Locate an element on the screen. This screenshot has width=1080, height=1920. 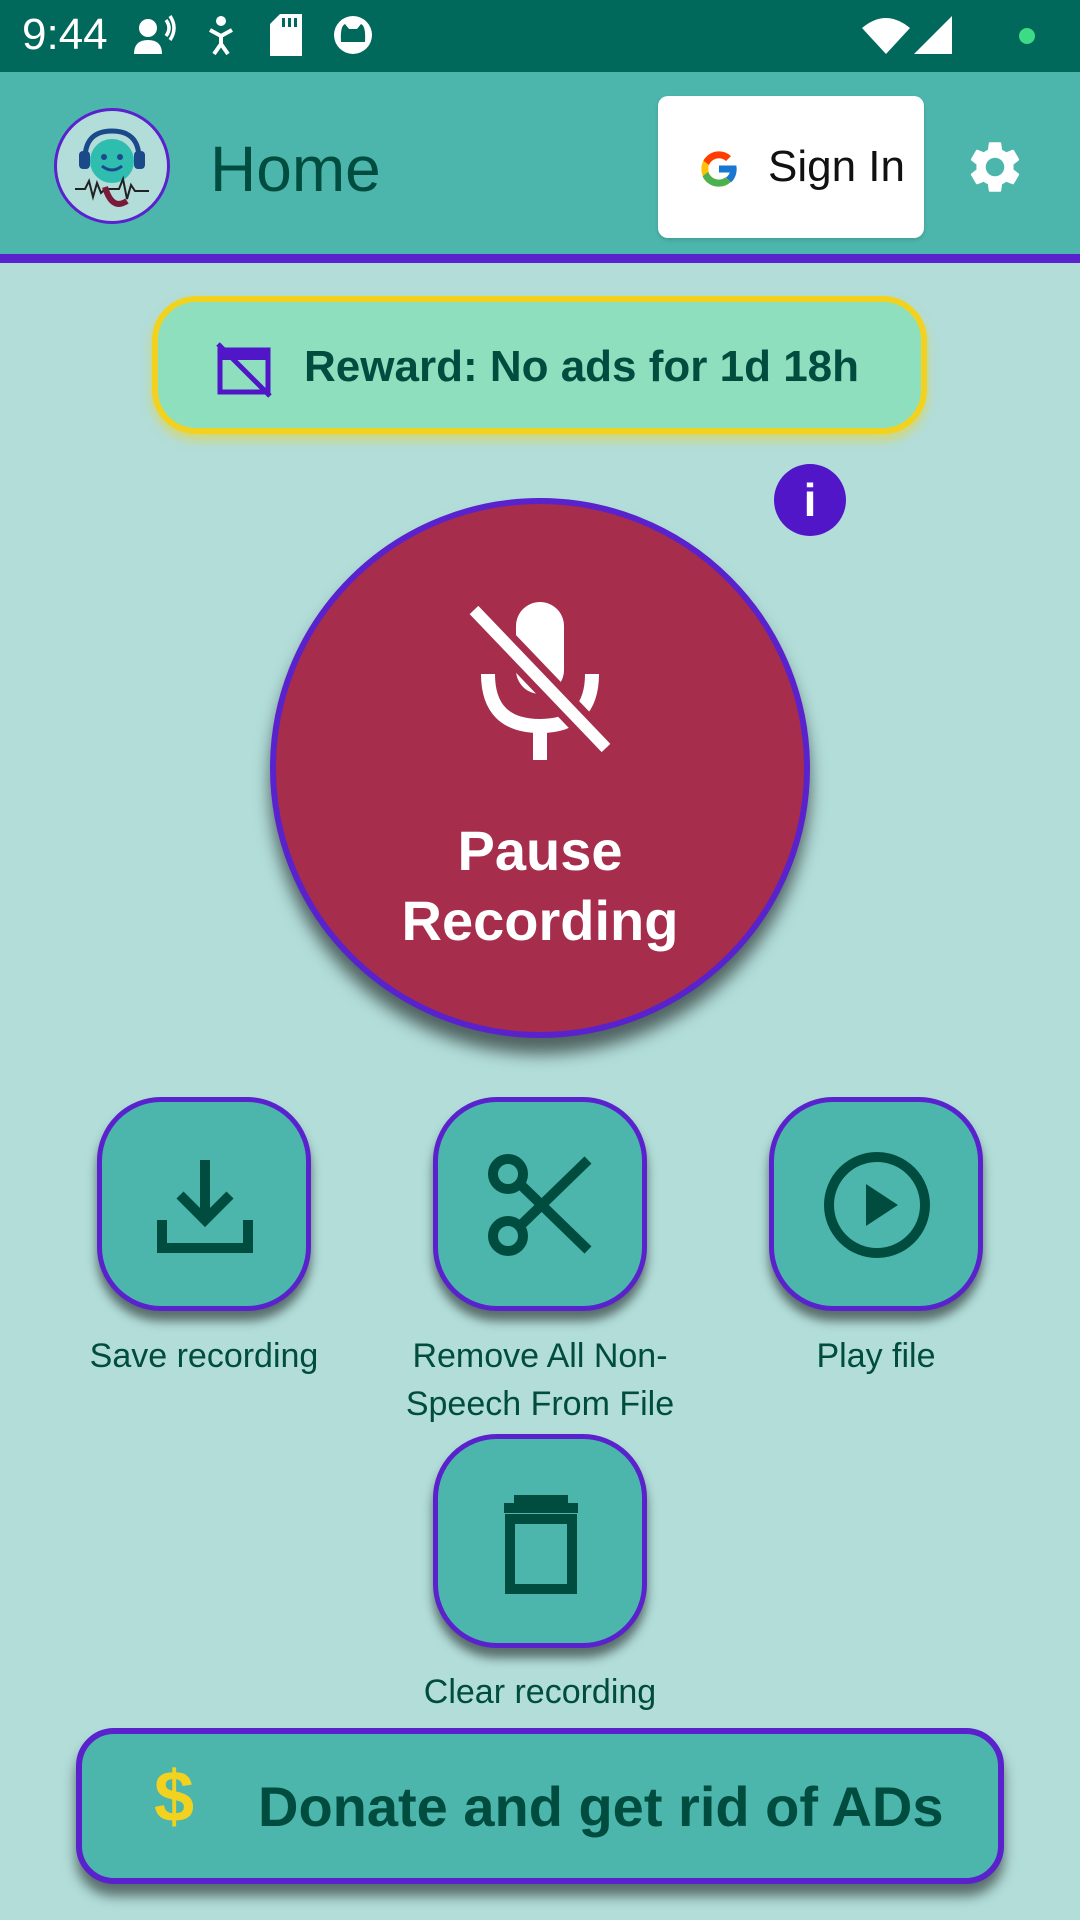
cat-icon is located at coordinates (353, 35).